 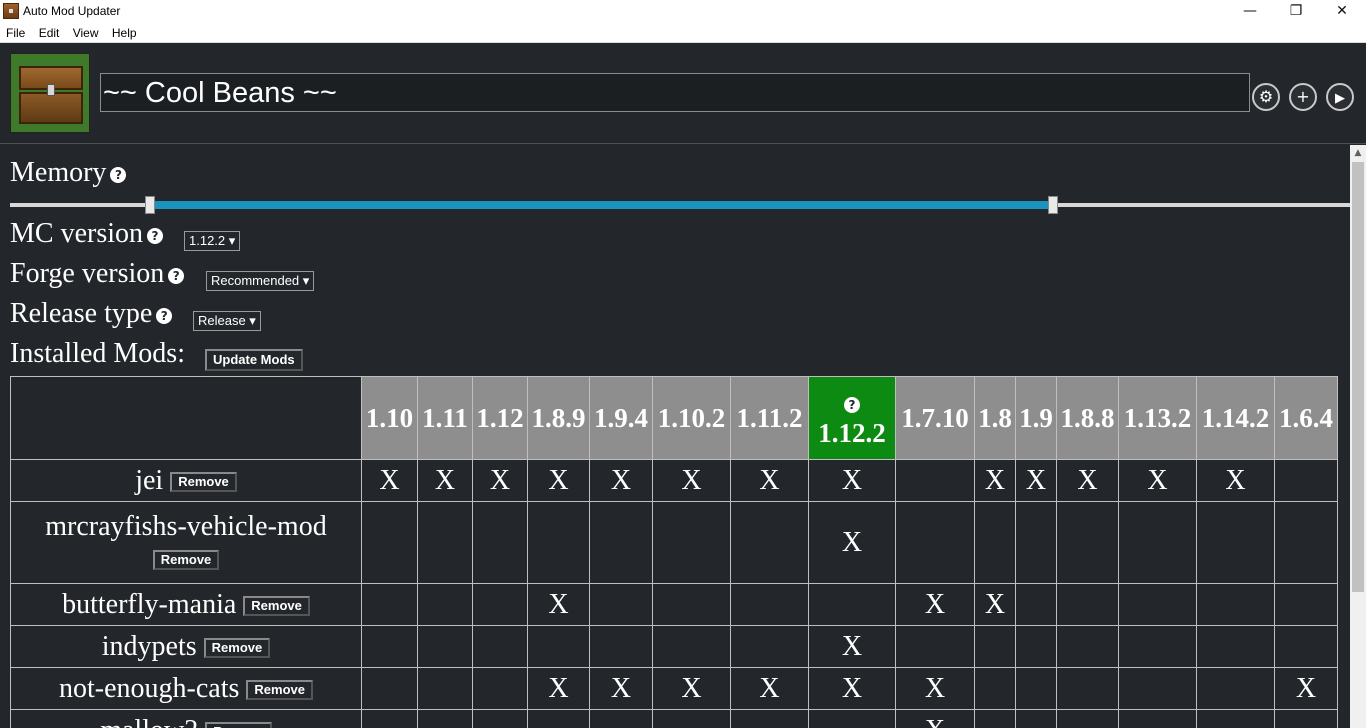 What do you see at coordinates (1358, 377) in the screenshot?
I see `scroll-thumb` at bounding box center [1358, 377].